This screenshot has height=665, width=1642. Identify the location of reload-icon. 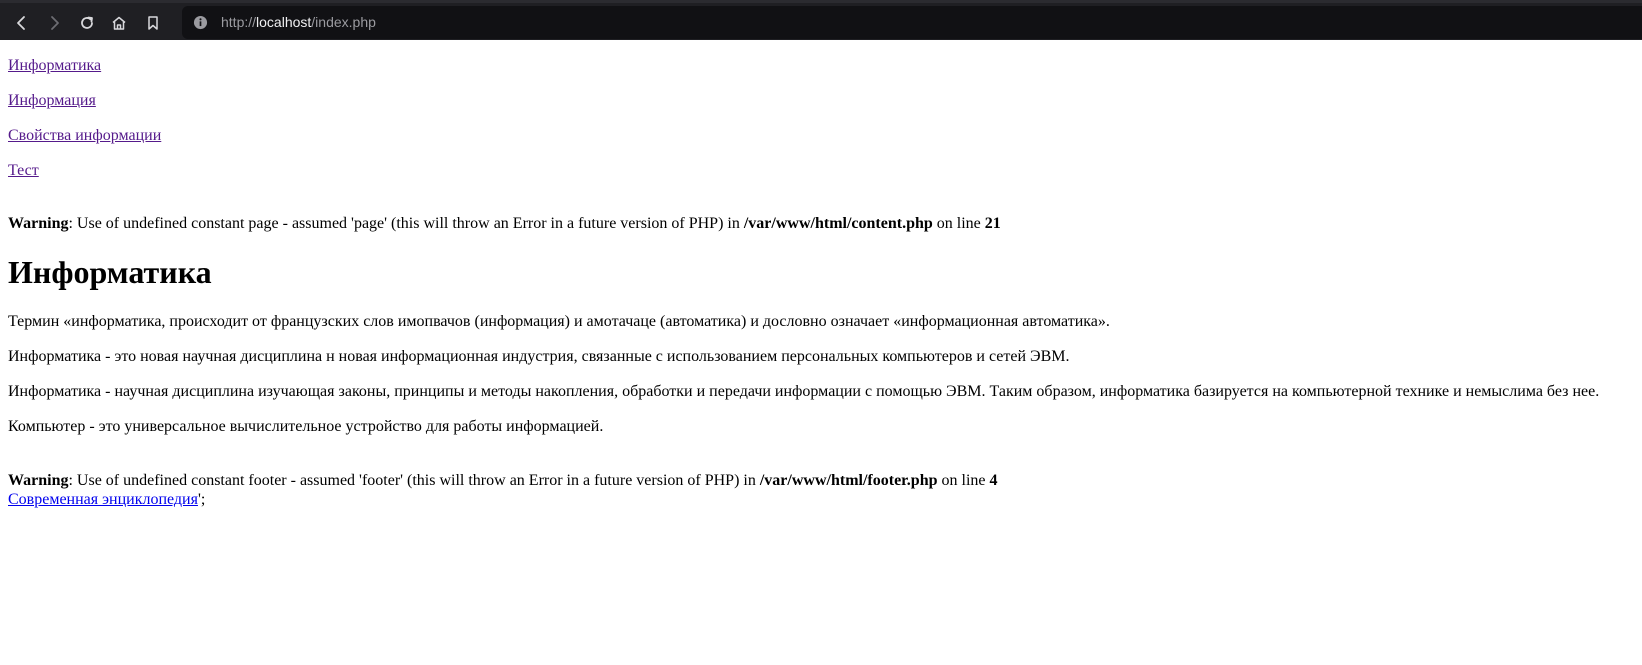
(87, 22).